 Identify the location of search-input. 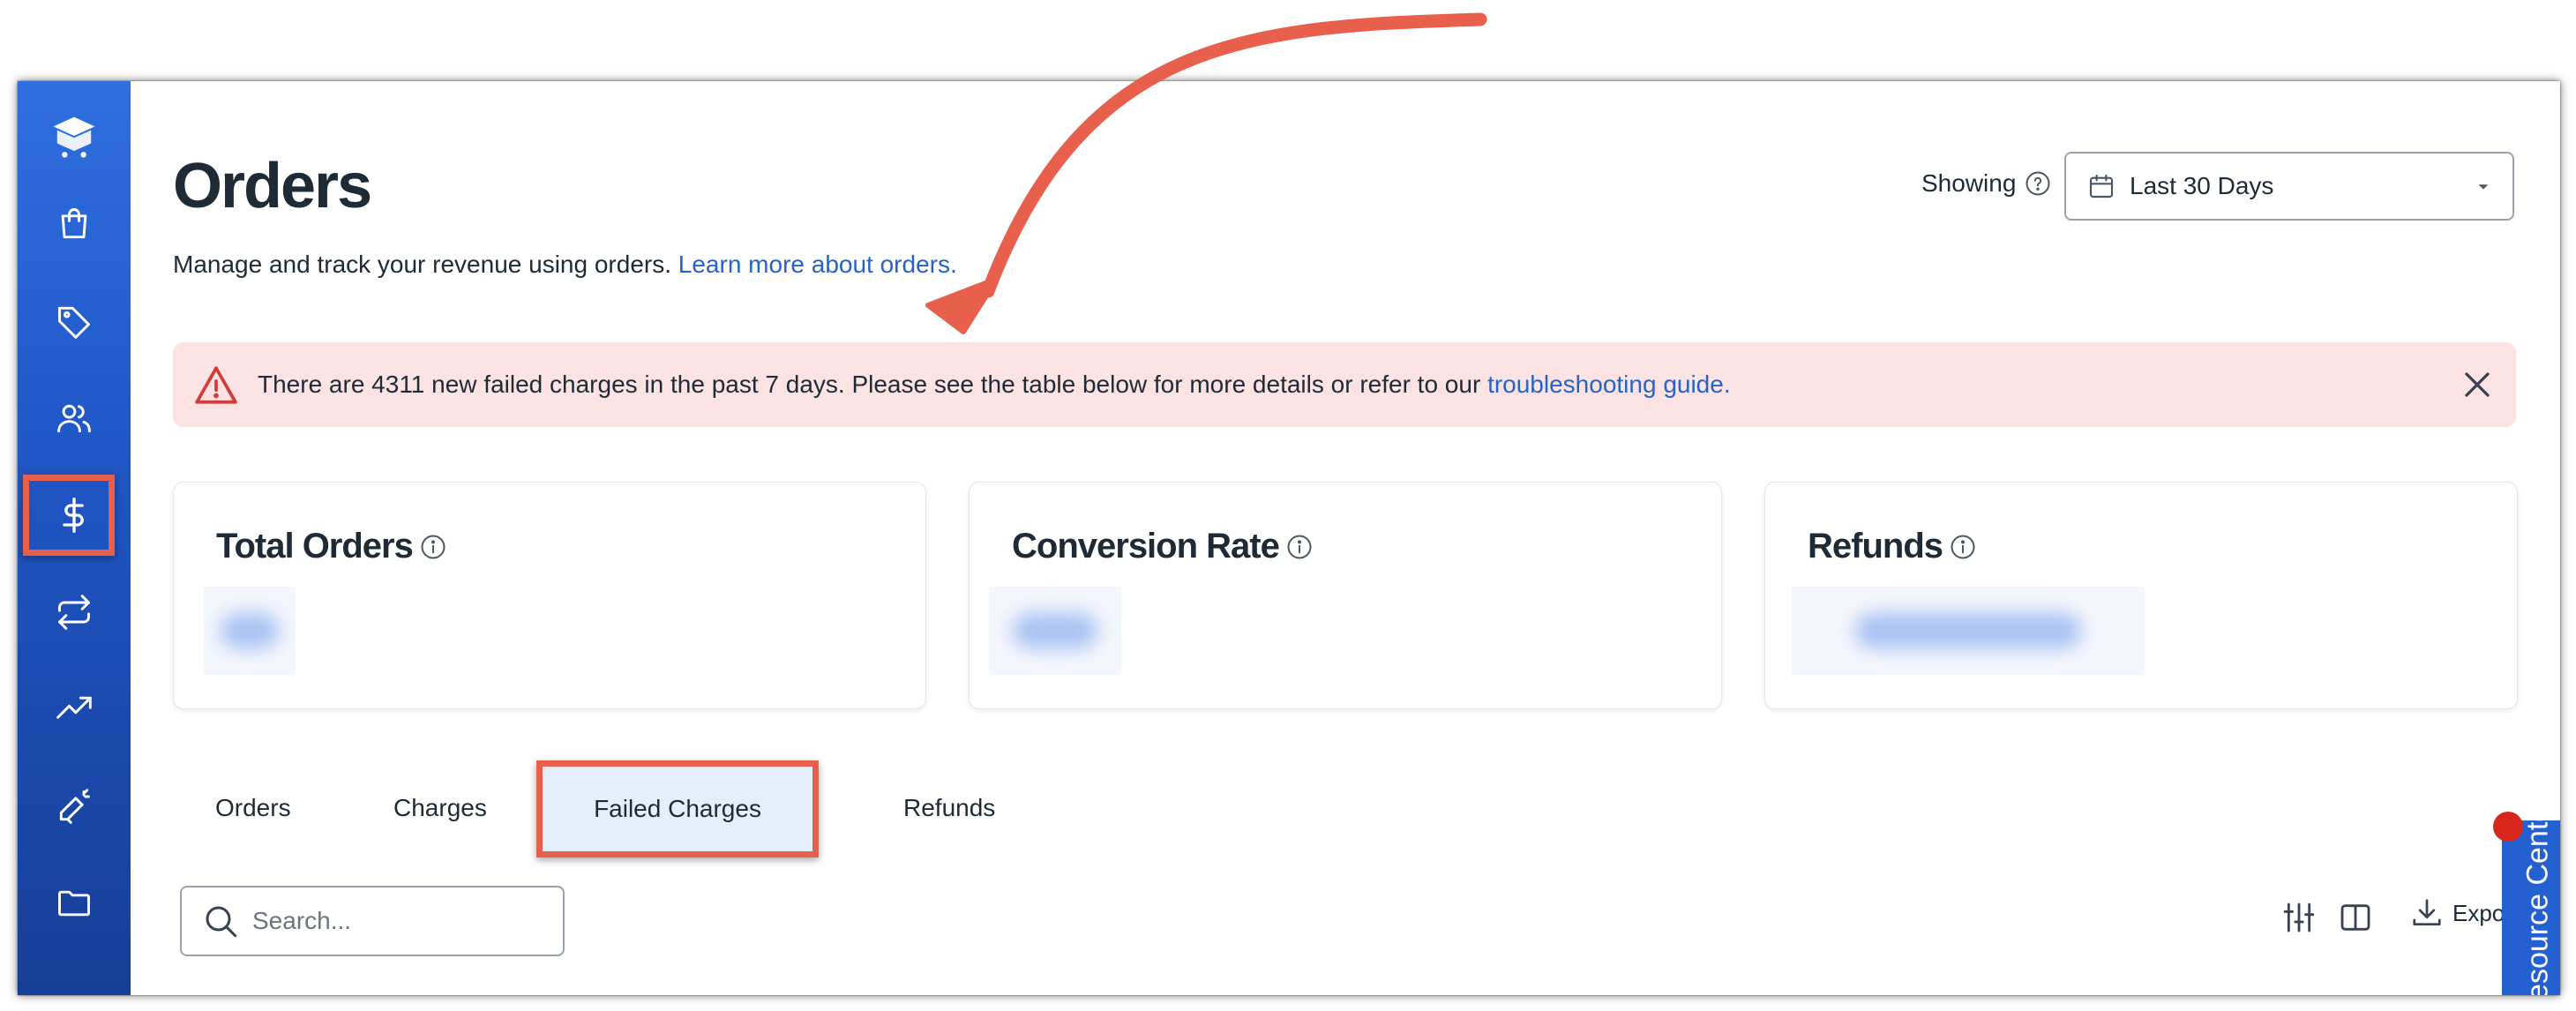
(385, 921).